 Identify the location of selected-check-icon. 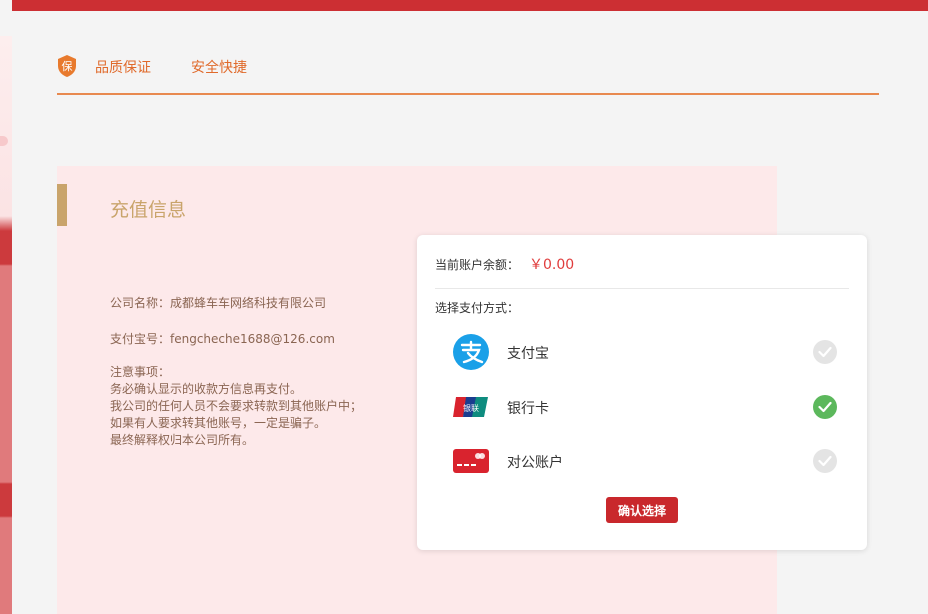
(825, 407).